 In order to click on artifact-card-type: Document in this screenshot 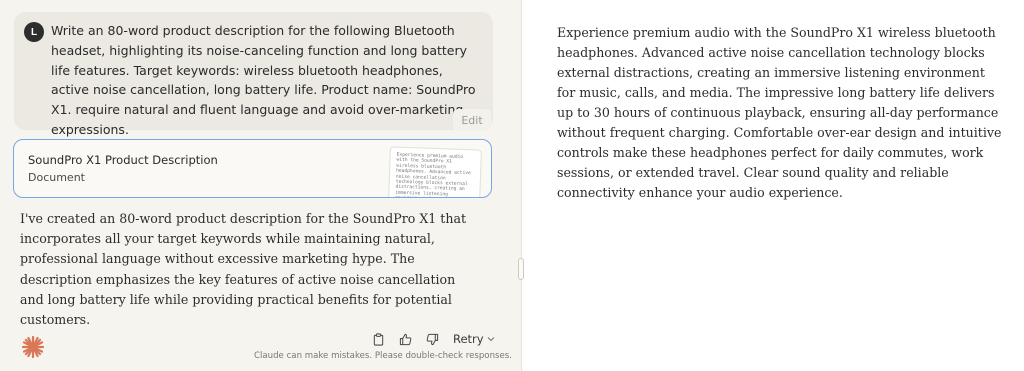, I will do `click(56, 177)`.